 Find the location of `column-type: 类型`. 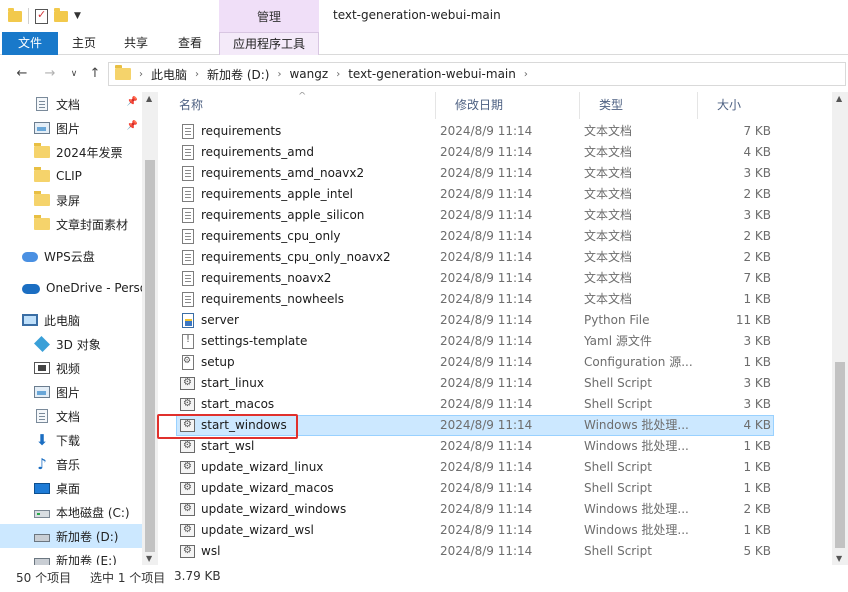

column-type: 类型 is located at coordinates (639, 105).